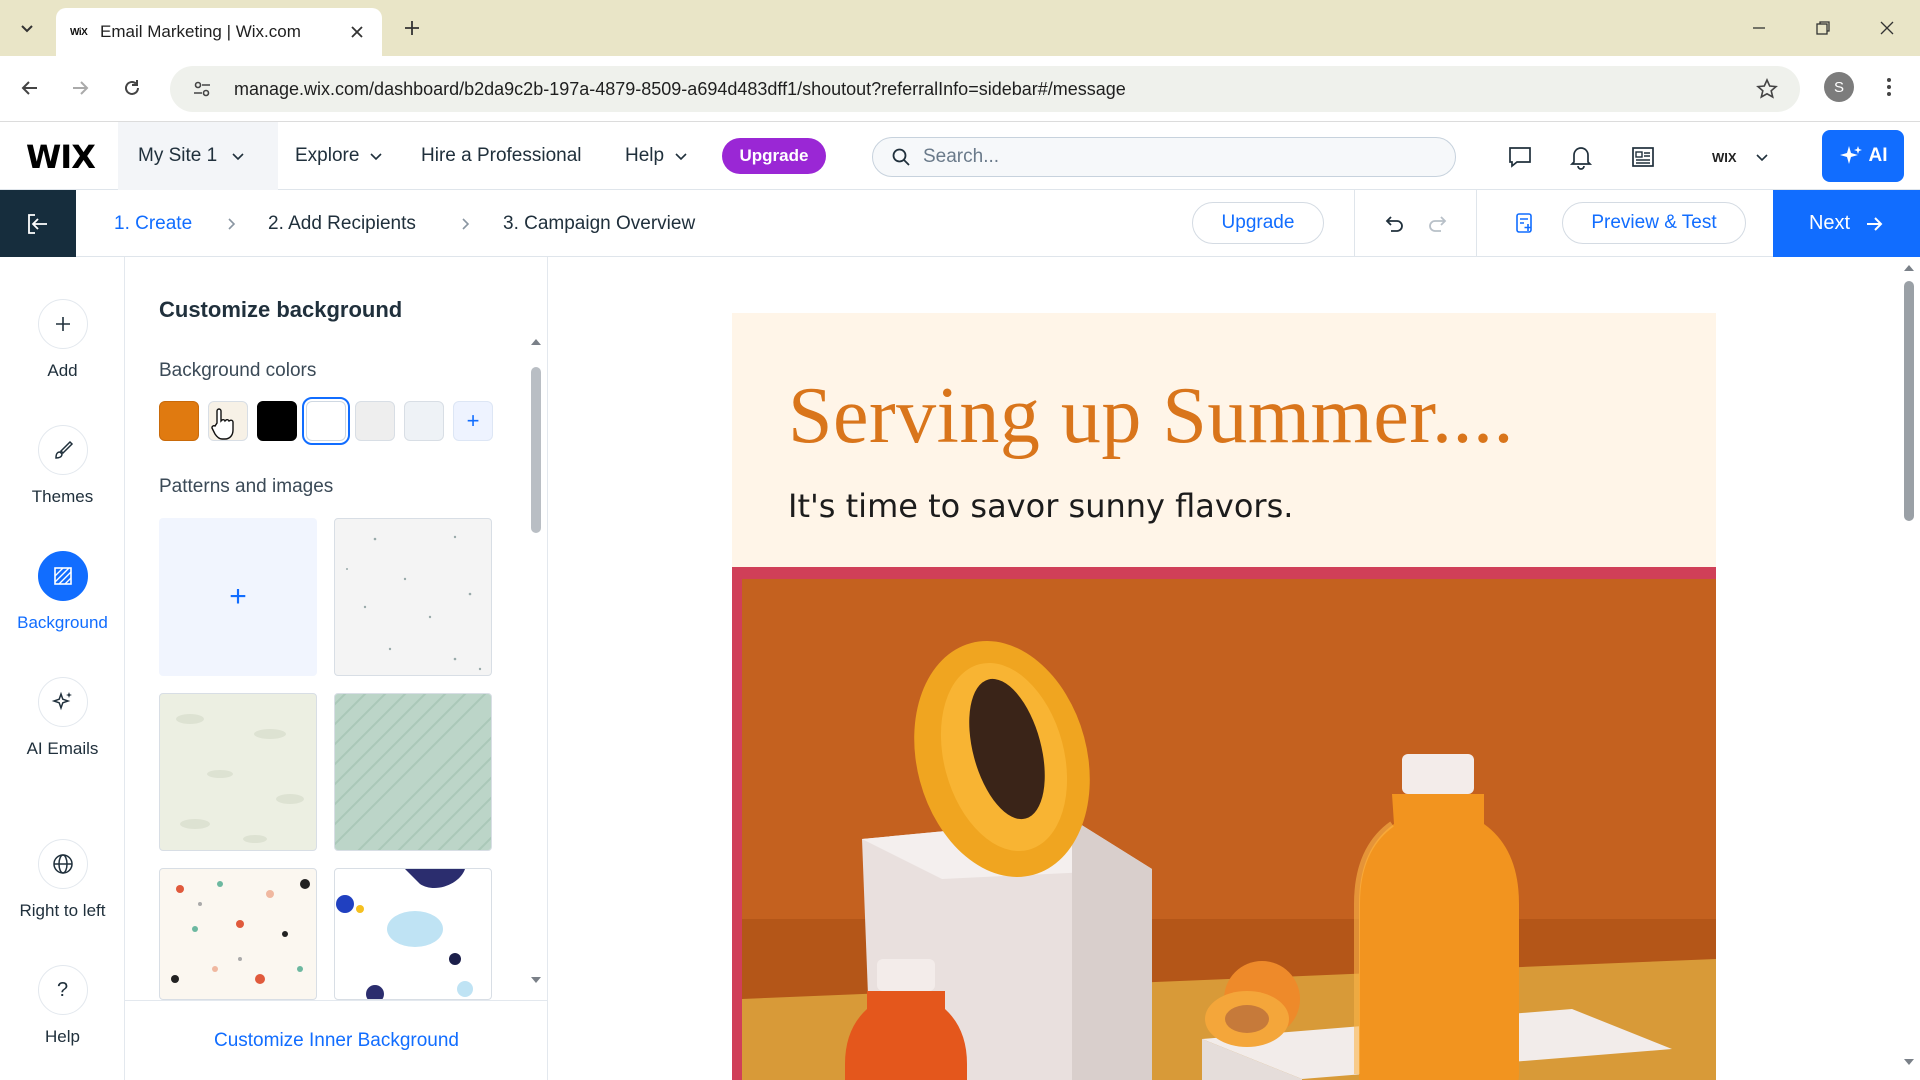 The image size is (1920, 1080). What do you see at coordinates (62, 466) in the screenshot?
I see `rail-item-themes: Themes` at bounding box center [62, 466].